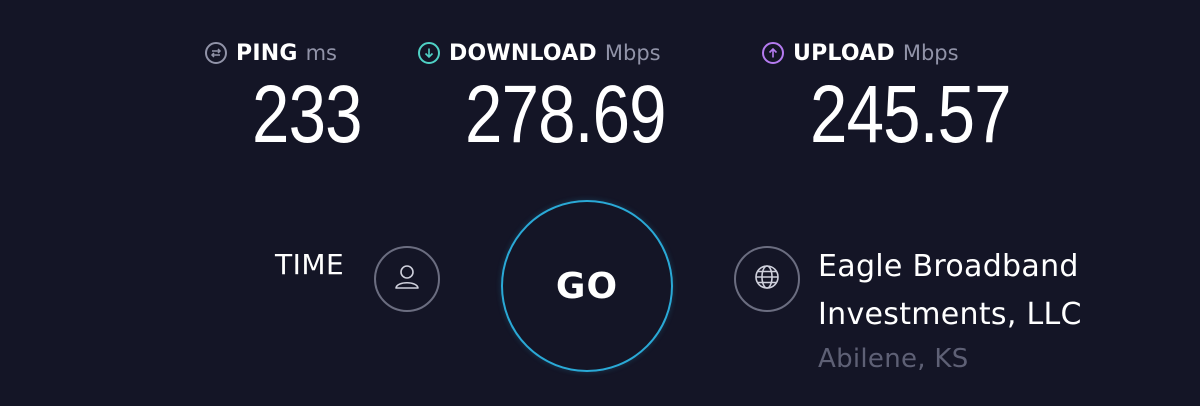  Describe the element at coordinates (998, 291) in the screenshot. I see `isp-name: Eagle Broadband Investments, LLC` at that location.